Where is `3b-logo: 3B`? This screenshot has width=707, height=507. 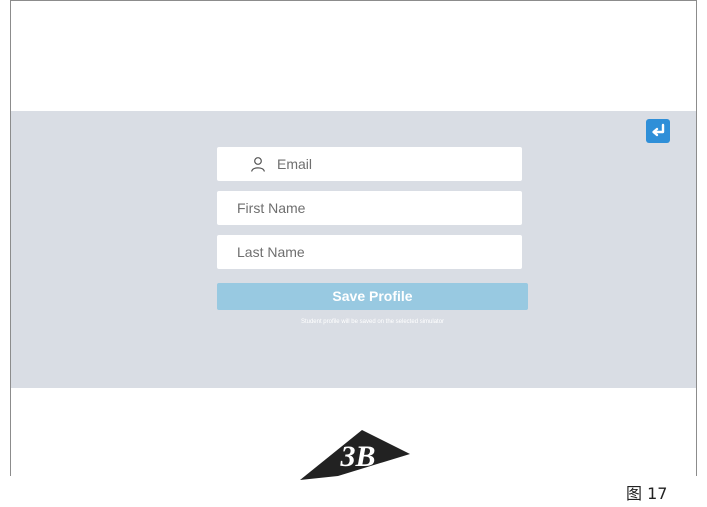
3b-logo: 3B is located at coordinates (355, 455).